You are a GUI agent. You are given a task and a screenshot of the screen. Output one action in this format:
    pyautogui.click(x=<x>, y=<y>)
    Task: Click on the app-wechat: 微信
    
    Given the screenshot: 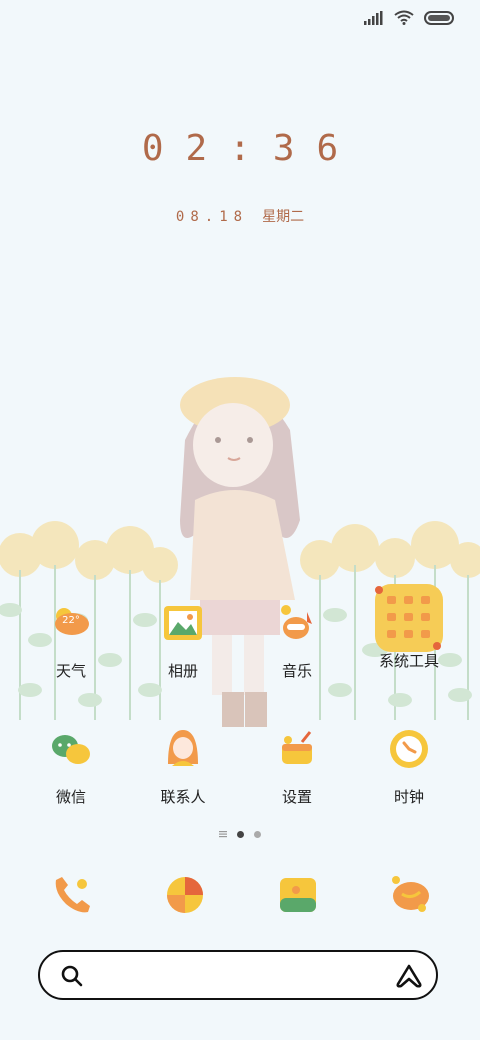 What is the action you would take?
    pyautogui.click(x=71, y=766)
    